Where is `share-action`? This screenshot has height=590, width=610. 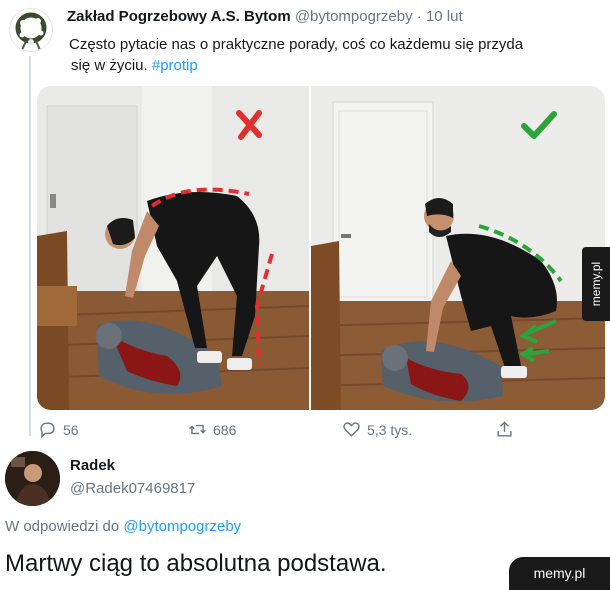 share-action is located at coordinates (504, 429).